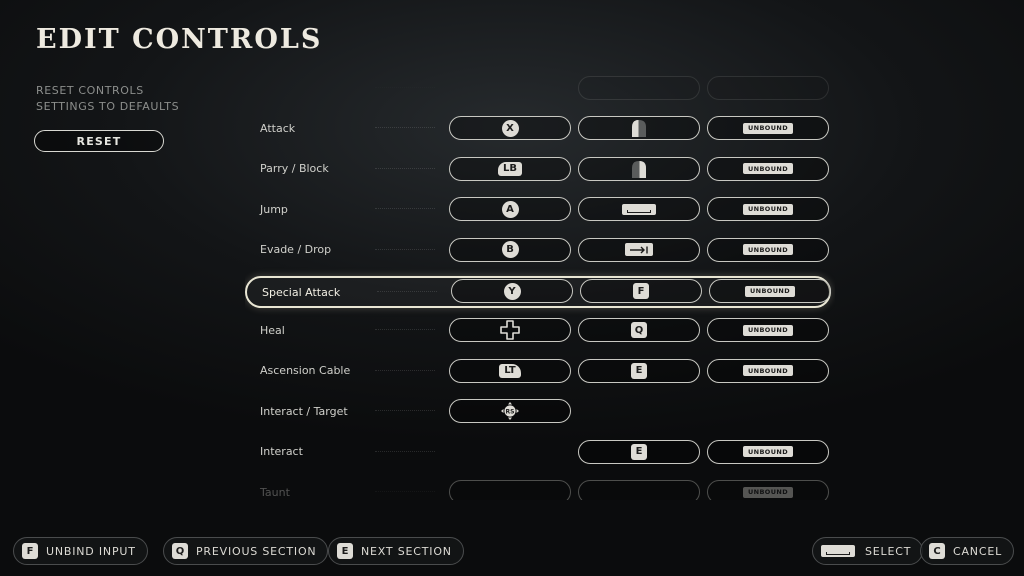 The width and height of the screenshot is (1024, 576). I want to click on mouse-left-click-icon, so click(639, 129).